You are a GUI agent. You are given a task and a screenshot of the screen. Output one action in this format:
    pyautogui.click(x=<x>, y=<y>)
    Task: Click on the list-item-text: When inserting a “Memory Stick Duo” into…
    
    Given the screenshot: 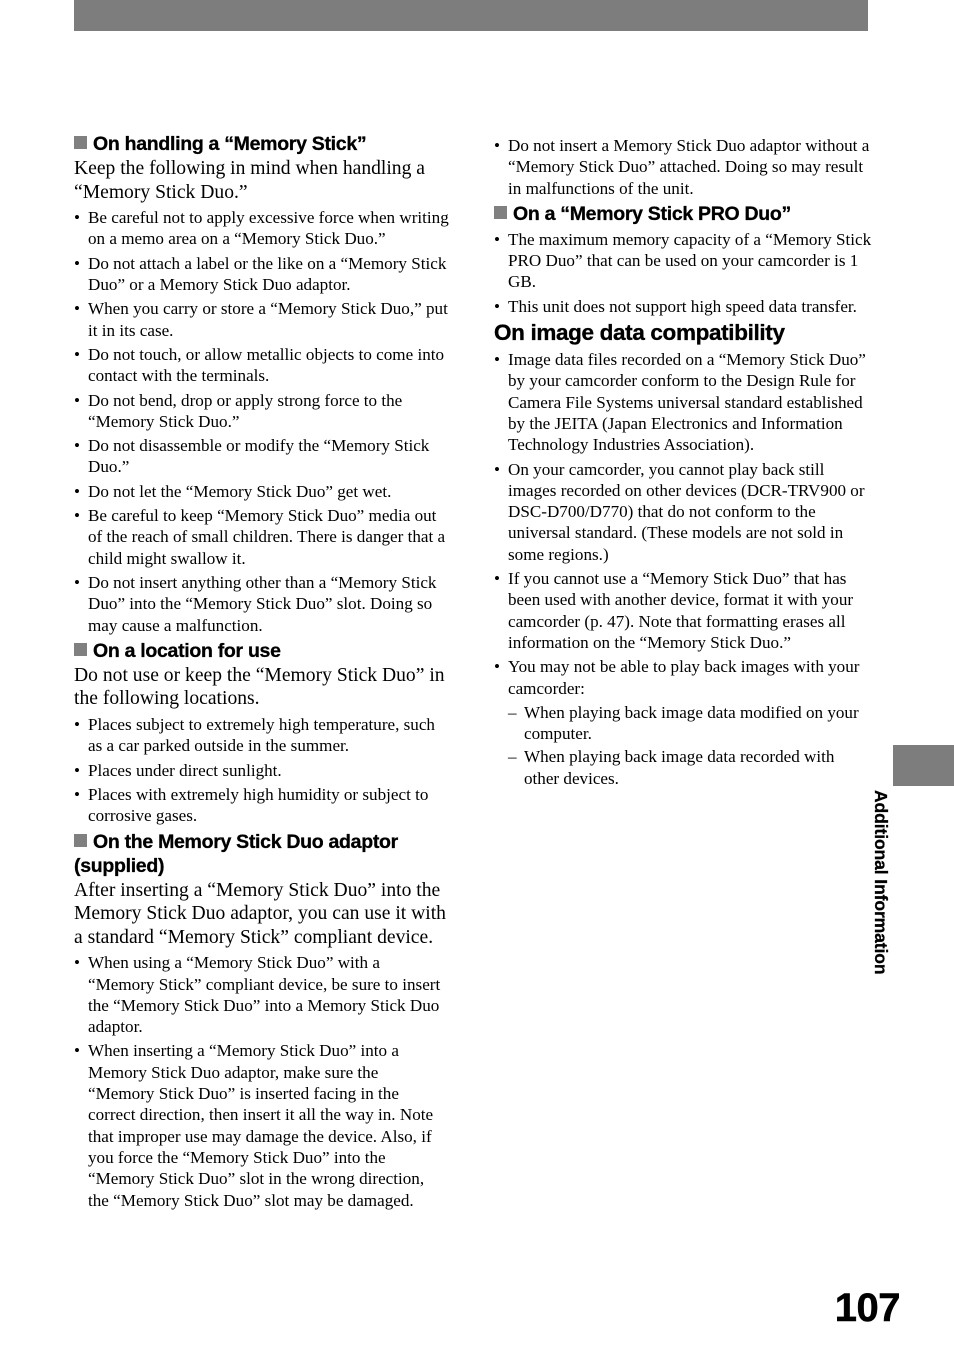 What is the action you would take?
    pyautogui.click(x=261, y=1125)
    